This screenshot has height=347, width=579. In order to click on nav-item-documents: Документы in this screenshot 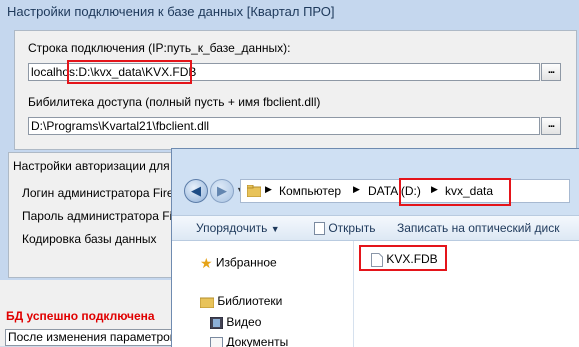, I will do `click(249, 341)`.